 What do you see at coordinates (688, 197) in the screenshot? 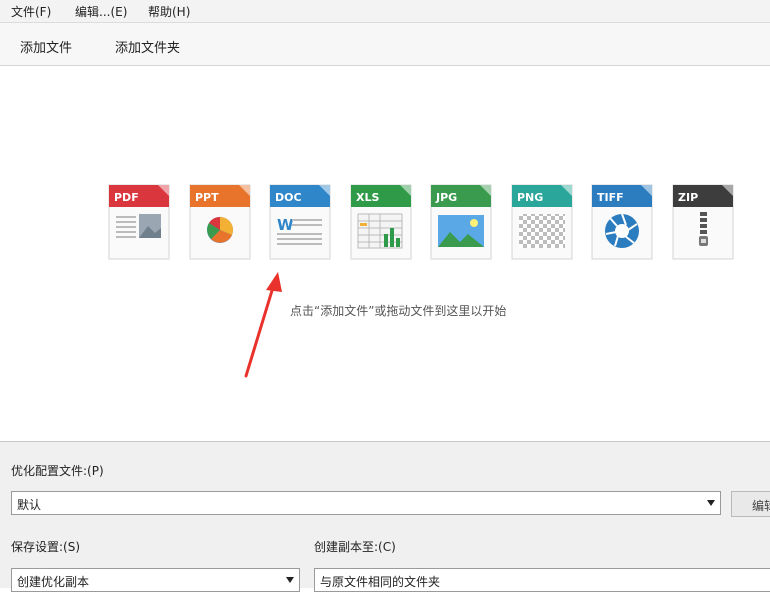
I see `file-type-label: ZIP` at bounding box center [688, 197].